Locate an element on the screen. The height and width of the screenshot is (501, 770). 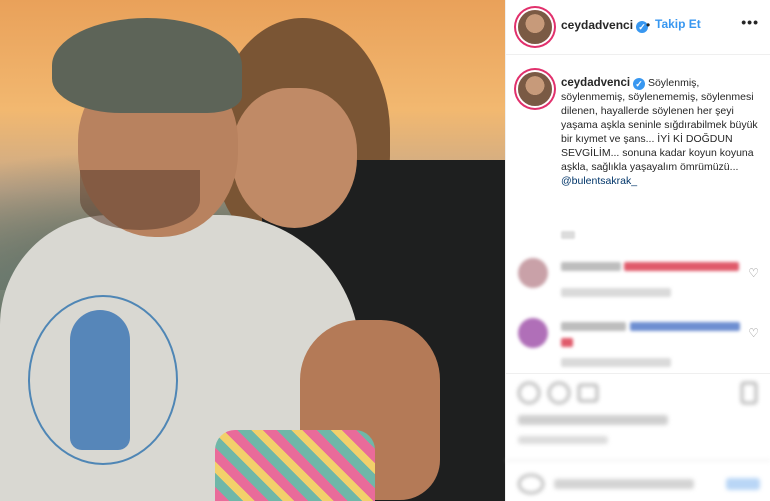
photo-tshirt-figure is located at coordinates (100, 380).